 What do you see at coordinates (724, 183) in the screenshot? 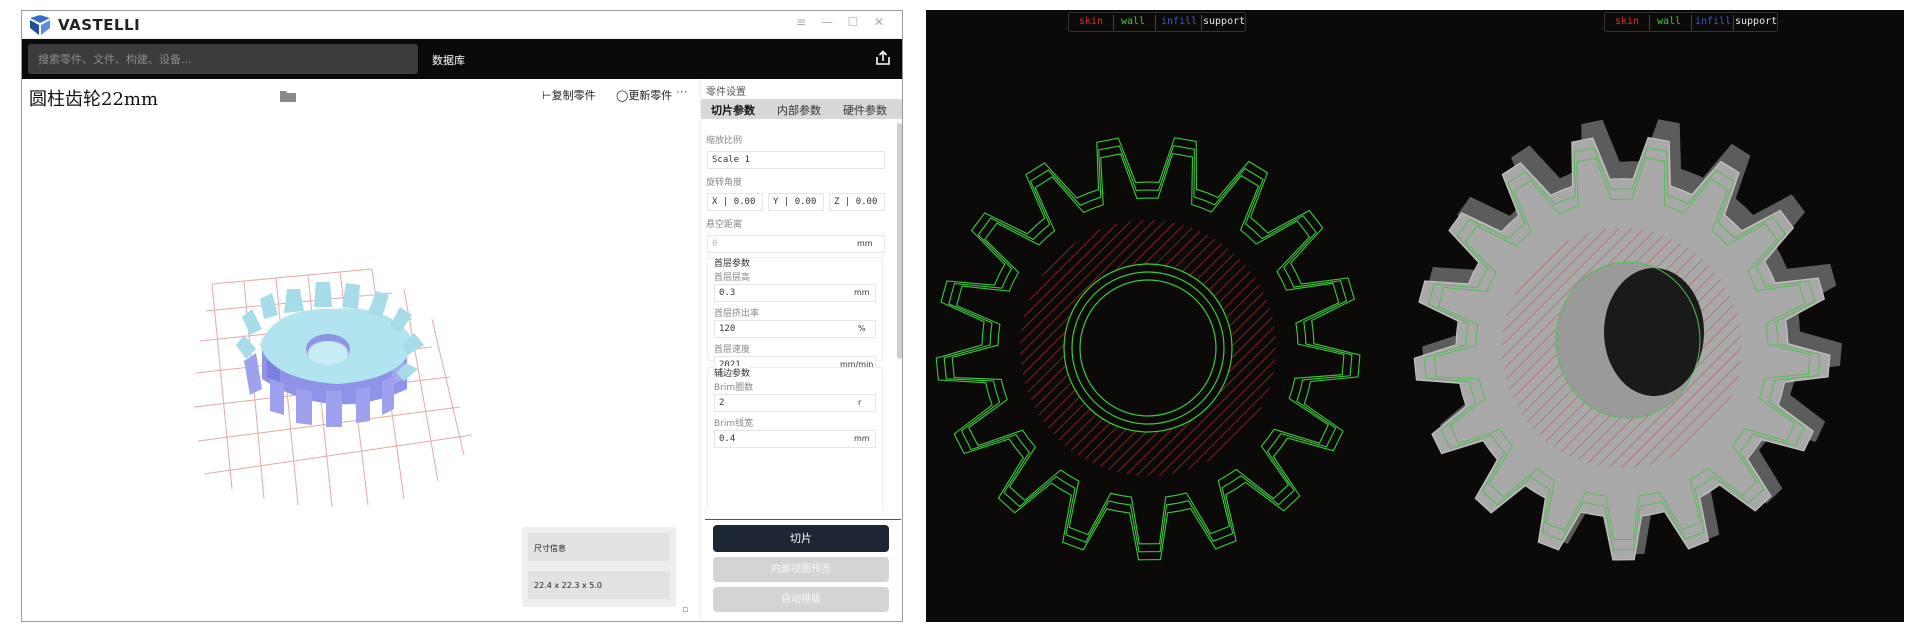
I see `rotate-label: 旋转角度` at bounding box center [724, 183].